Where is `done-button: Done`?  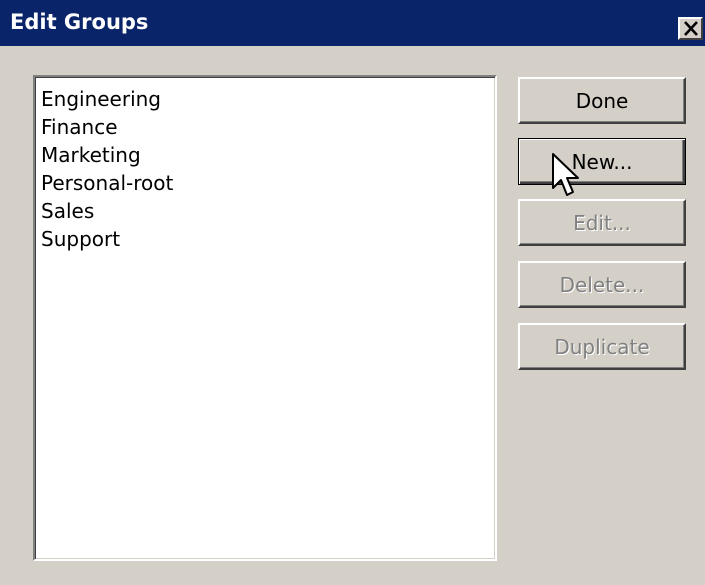 done-button: Done is located at coordinates (602, 100).